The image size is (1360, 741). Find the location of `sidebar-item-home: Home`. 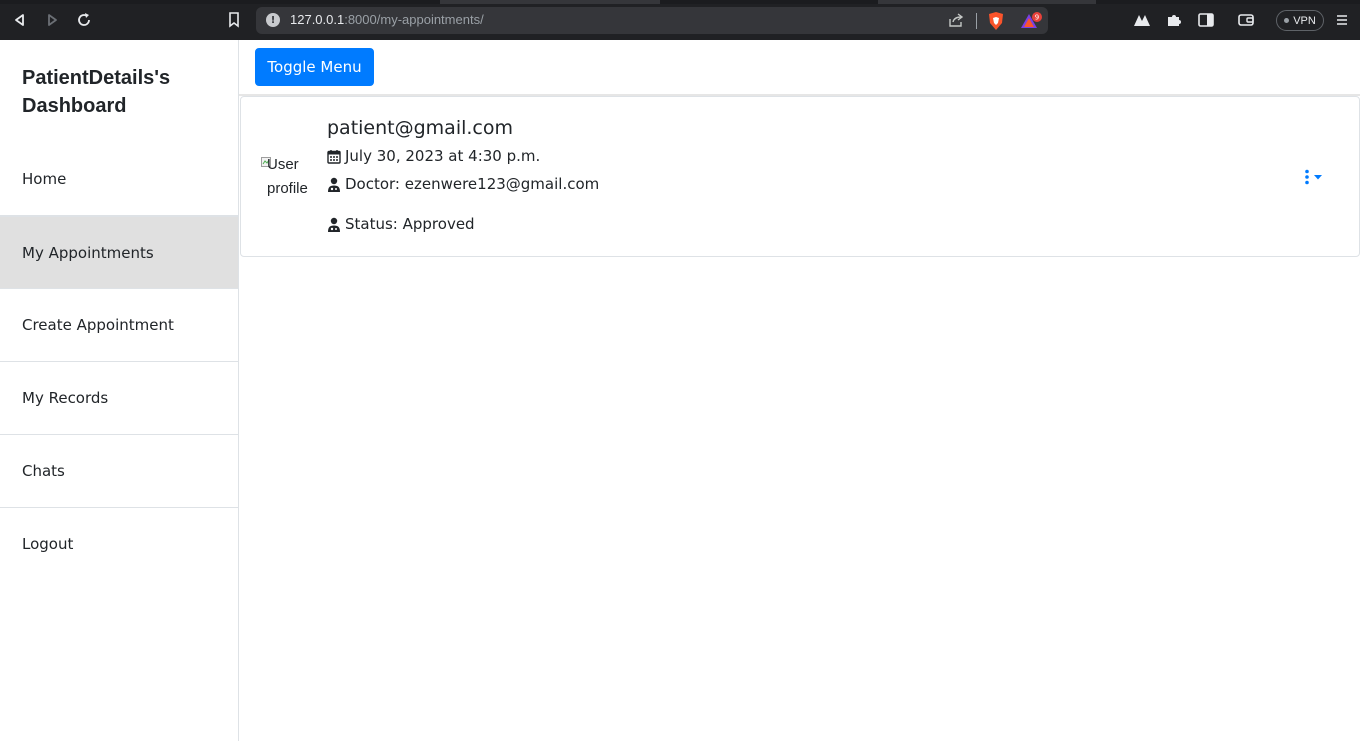

sidebar-item-home: Home is located at coordinates (119, 179).